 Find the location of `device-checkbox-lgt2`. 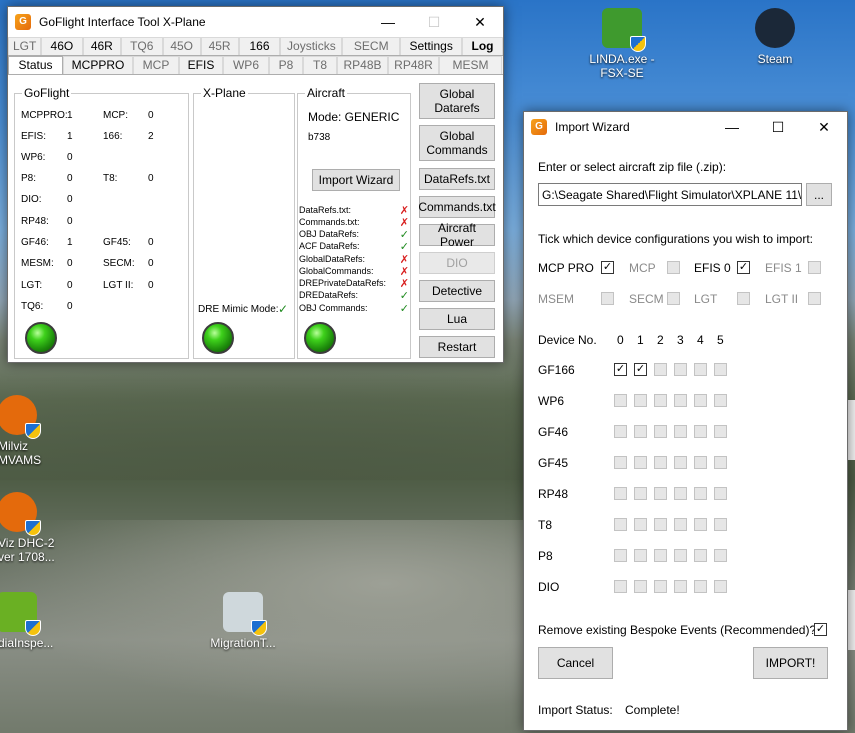

device-checkbox-lgt2 is located at coordinates (814, 298).